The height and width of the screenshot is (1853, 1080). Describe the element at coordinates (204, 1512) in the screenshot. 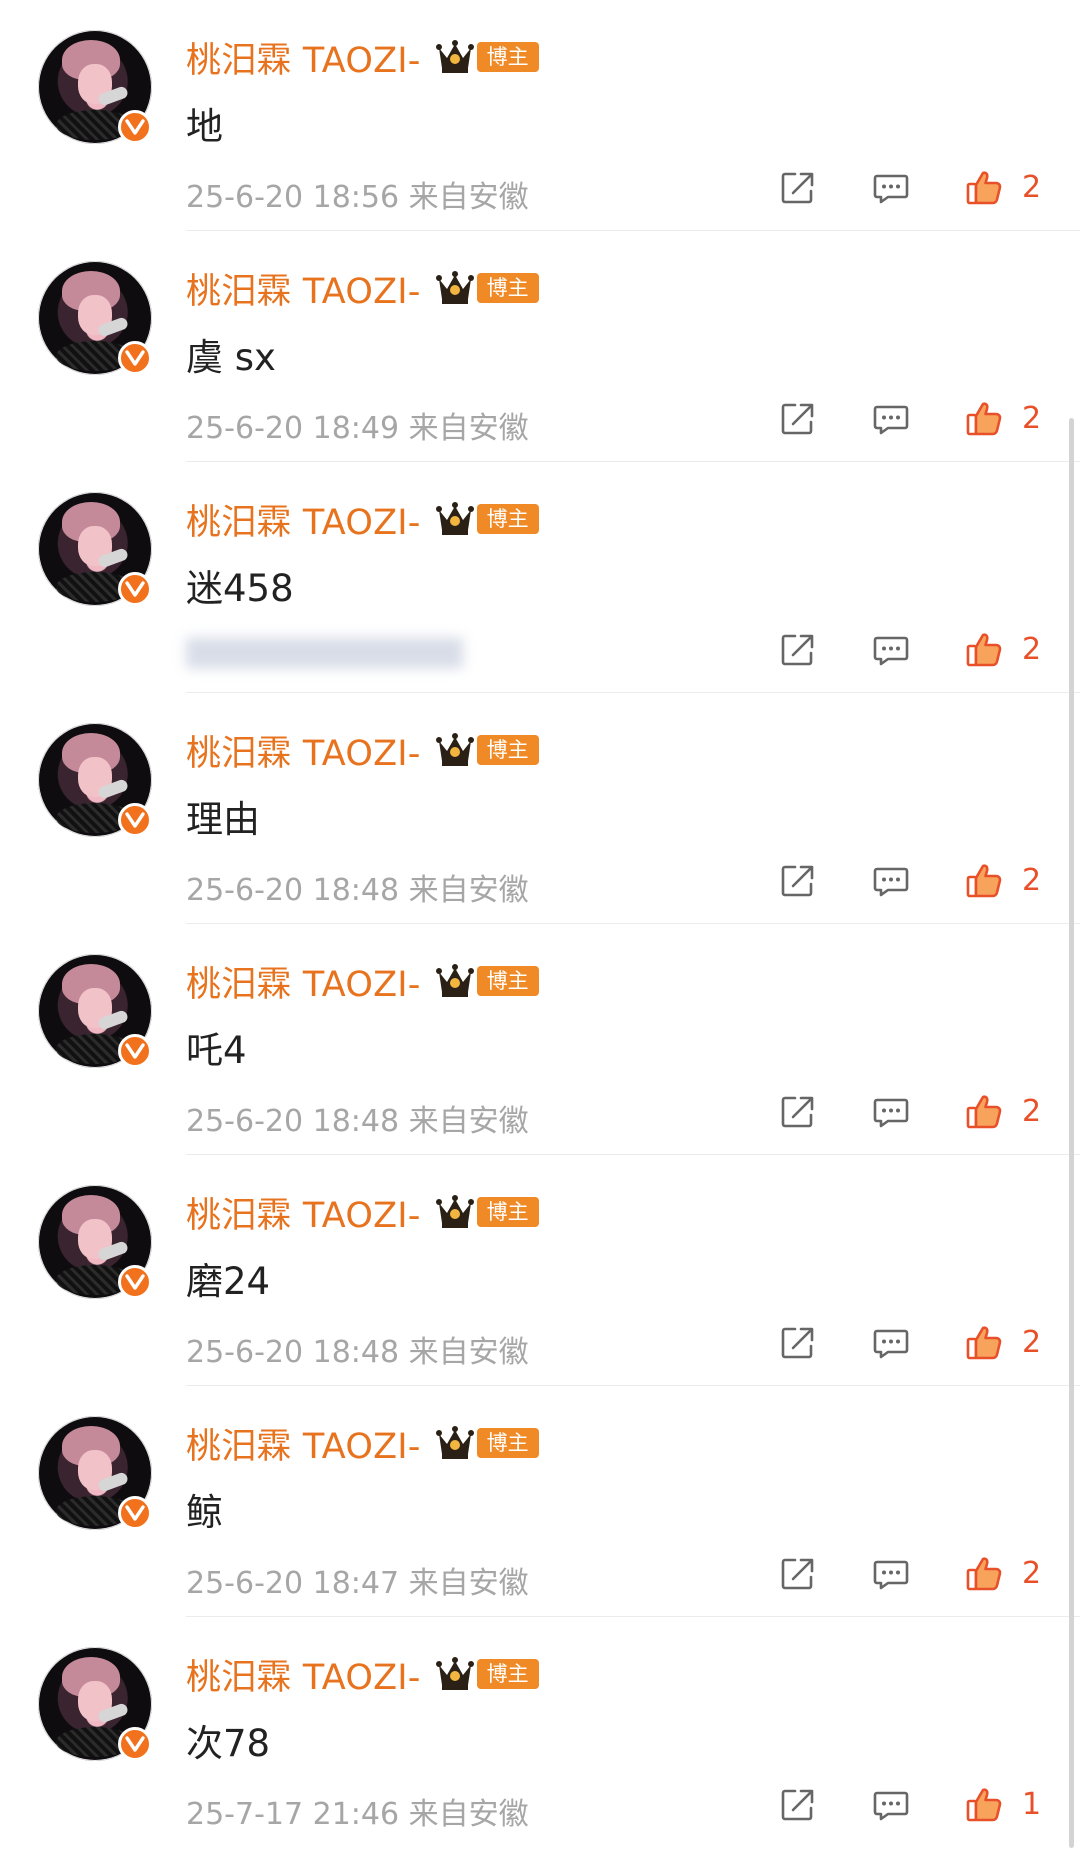

I see `comment-text: 鲸` at that location.